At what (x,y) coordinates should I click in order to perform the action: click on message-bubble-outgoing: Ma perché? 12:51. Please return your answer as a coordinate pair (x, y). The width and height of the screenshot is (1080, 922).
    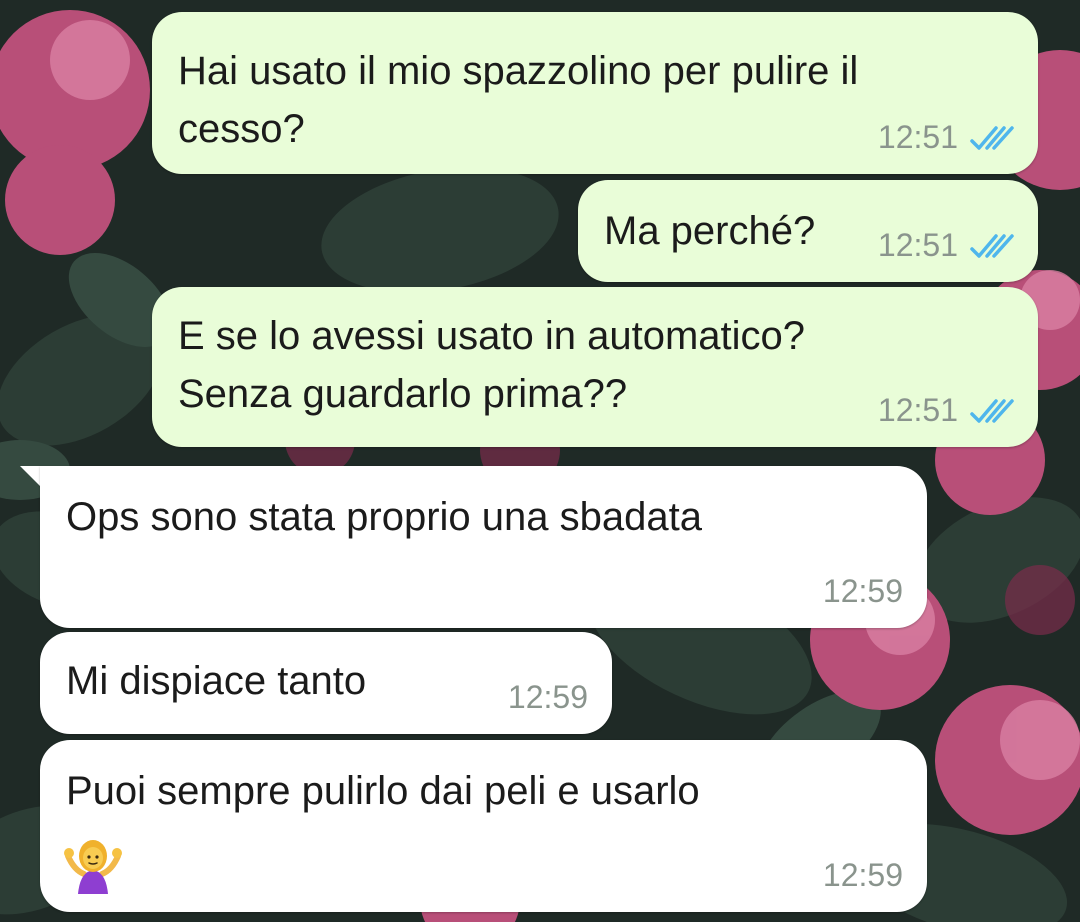
    Looking at the image, I should click on (808, 231).